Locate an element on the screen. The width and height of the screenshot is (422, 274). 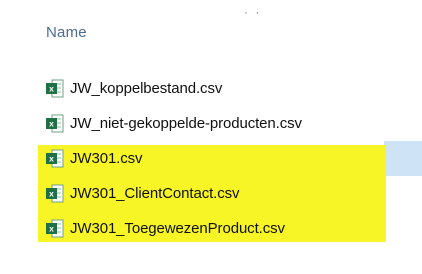
file-name: JW301.csv is located at coordinates (106, 158).